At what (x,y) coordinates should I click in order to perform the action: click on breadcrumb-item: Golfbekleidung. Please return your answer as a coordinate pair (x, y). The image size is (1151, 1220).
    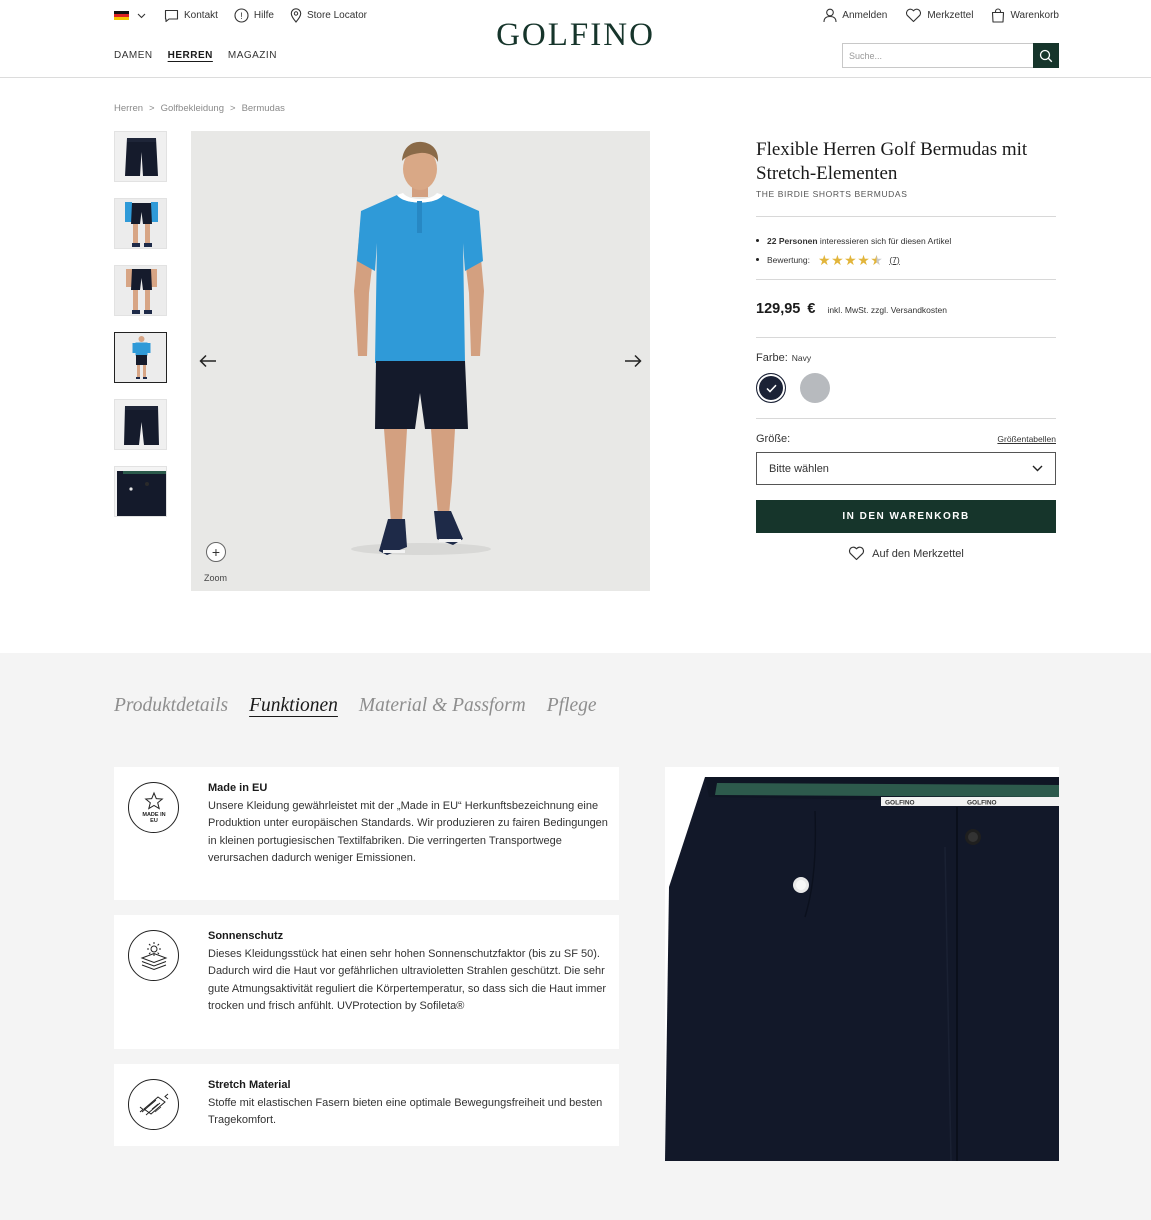
    Looking at the image, I should click on (192, 108).